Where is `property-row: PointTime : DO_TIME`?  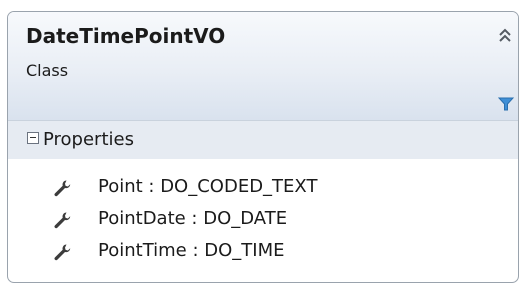
property-row: PointTime : DO_TIME is located at coordinates (263, 252).